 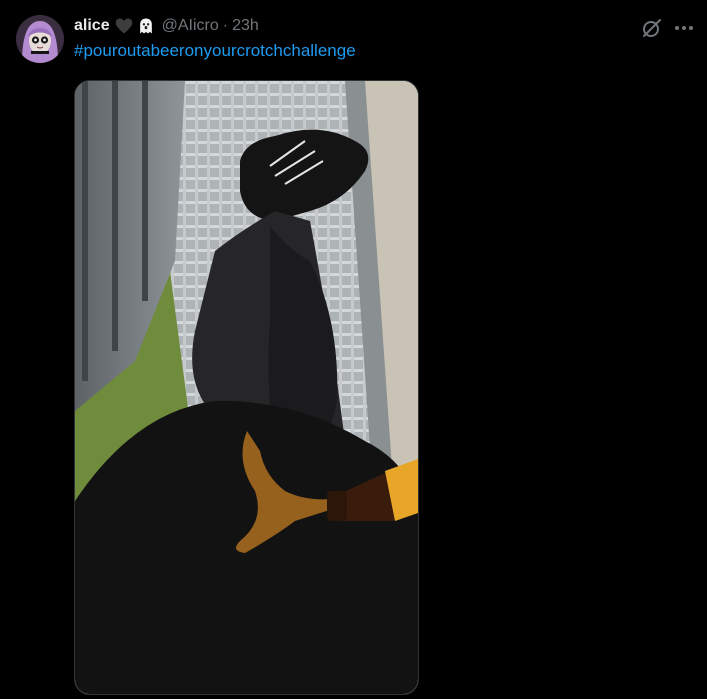 I want to click on avatar-image, so click(x=40, y=39).